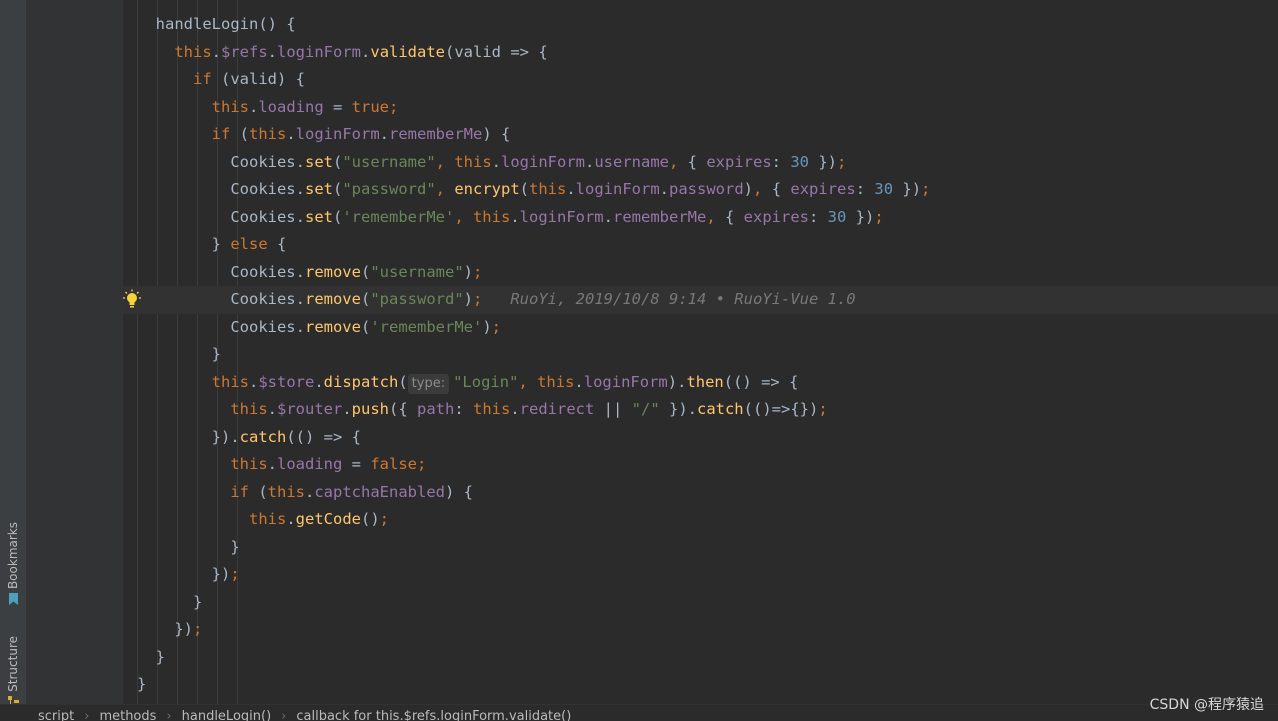  I want to click on code-text: } else {, so click(212, 245).